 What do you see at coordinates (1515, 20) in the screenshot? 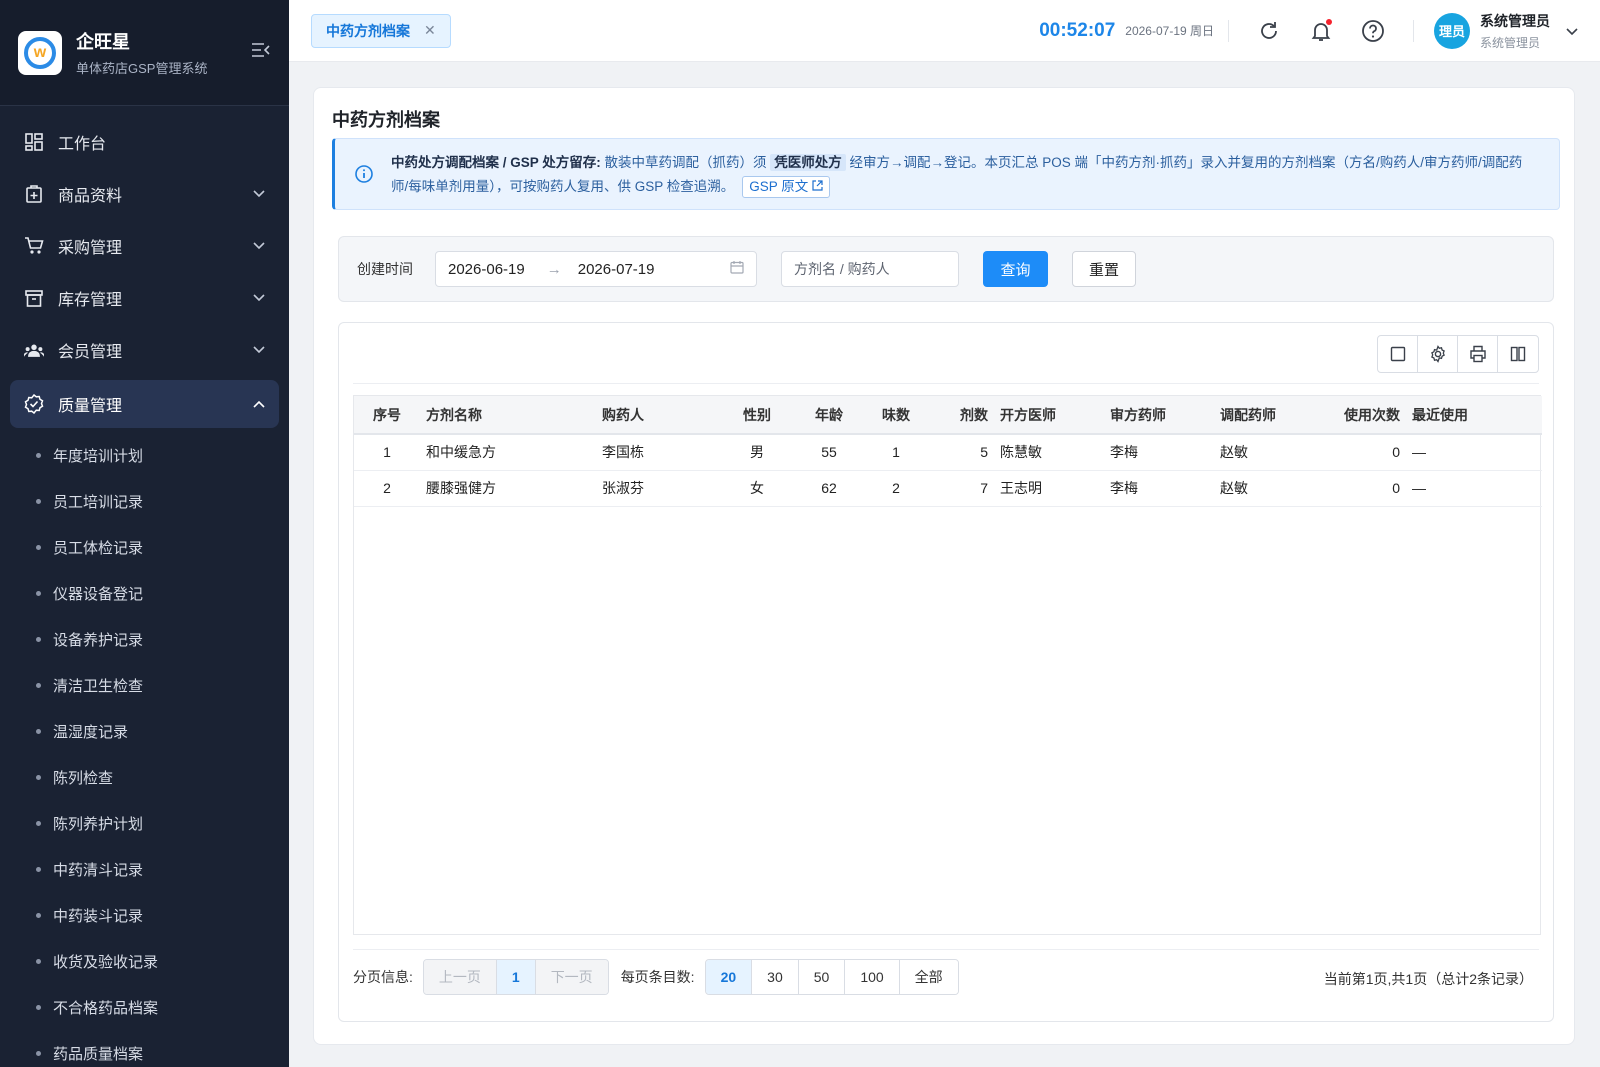
I see `user-name: 系统管理员` at bounding box center [1515, 20].